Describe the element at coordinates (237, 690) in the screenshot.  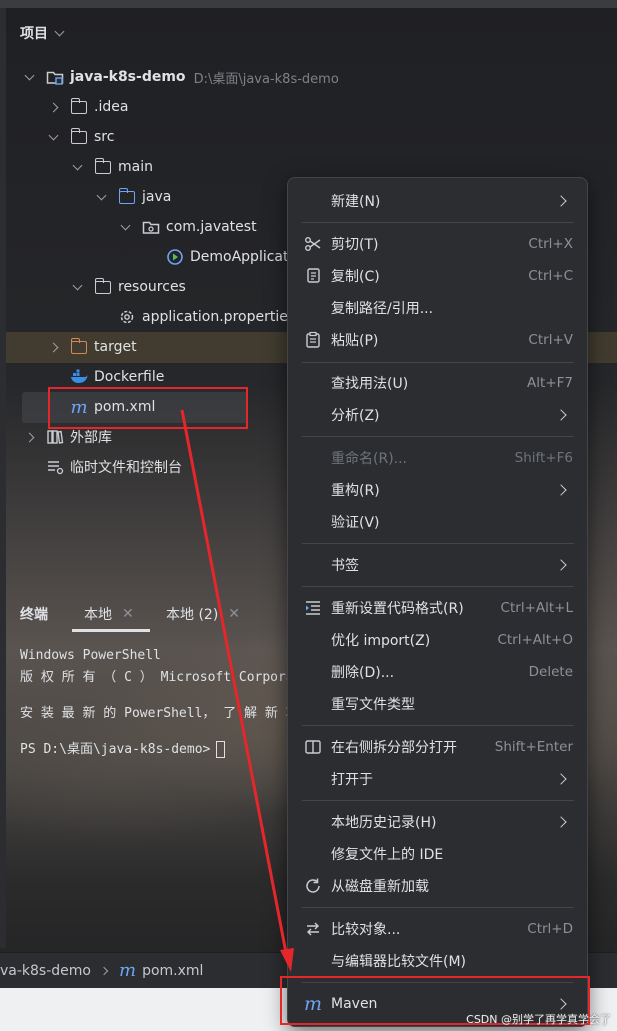
I see `annotation-arrow` at that location.